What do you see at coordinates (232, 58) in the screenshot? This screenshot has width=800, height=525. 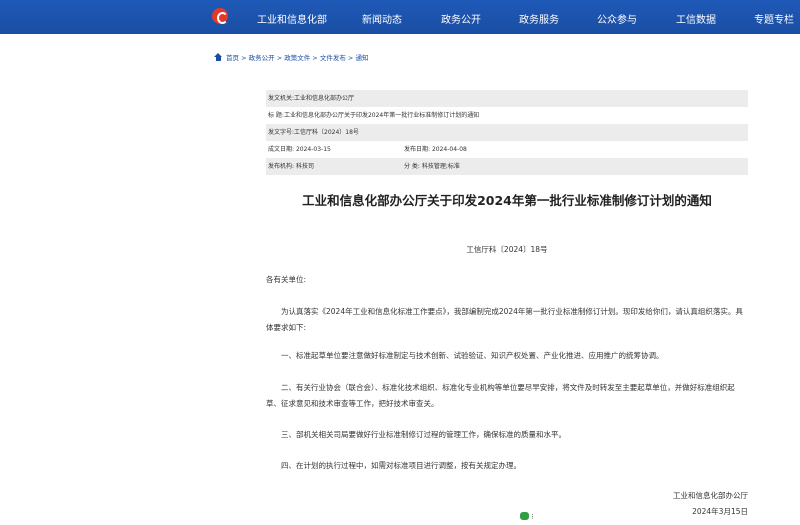 I see `breadcrumb-home: 首页` at bounding box center [232, 58].